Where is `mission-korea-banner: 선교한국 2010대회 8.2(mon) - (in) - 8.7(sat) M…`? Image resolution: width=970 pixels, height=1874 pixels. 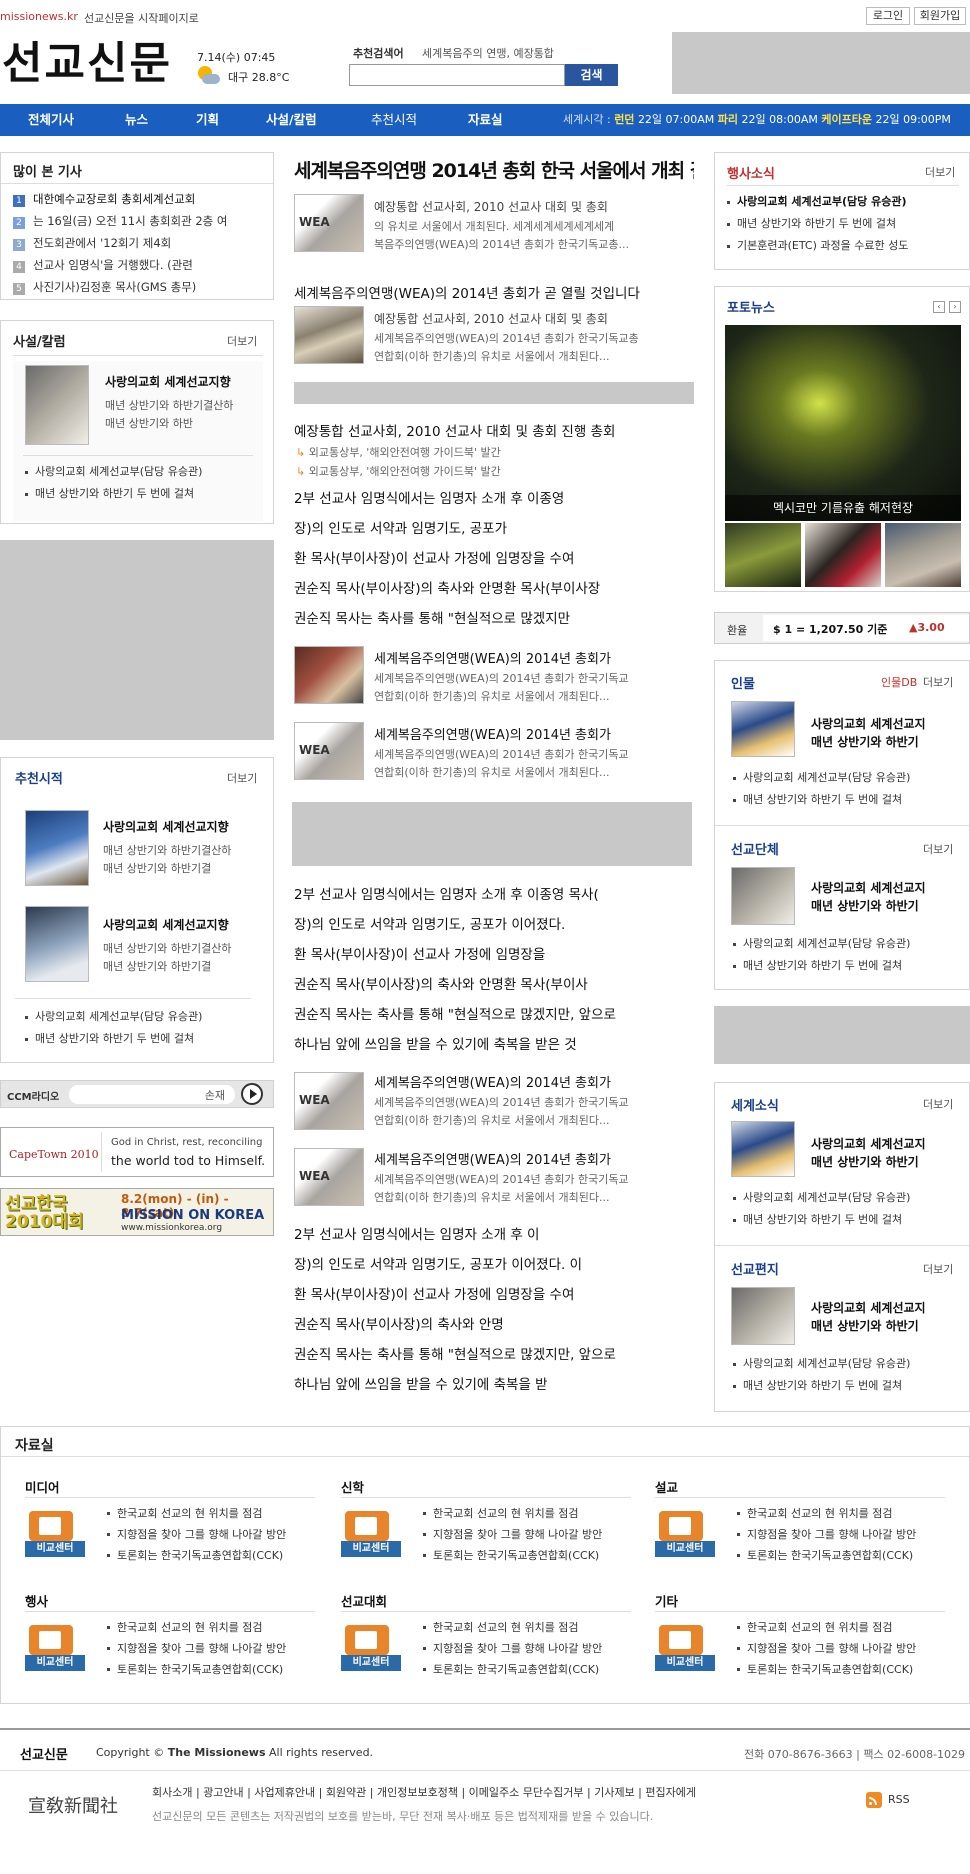 mission-korea-banner: 선교한국 2010대회 8.2(mon) - (in) - 8.7(sat) M… is located at coordinates (137, 1212).